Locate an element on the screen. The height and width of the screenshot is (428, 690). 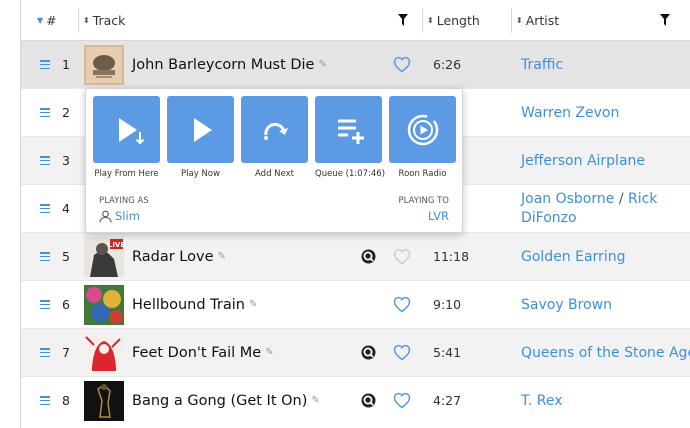
play-now-icon is located at coordinates (202, 129).